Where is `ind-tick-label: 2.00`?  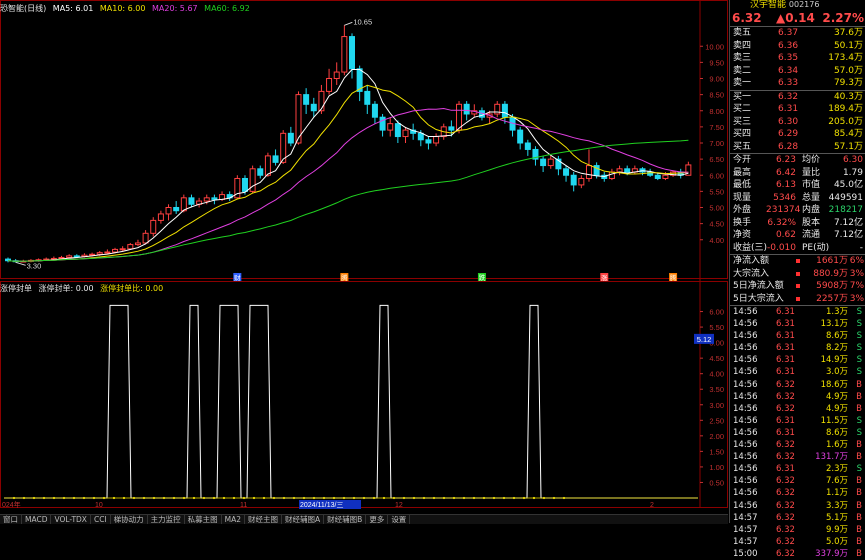 ind-tick-label: 2.00 is located at coordinates (716, 436).